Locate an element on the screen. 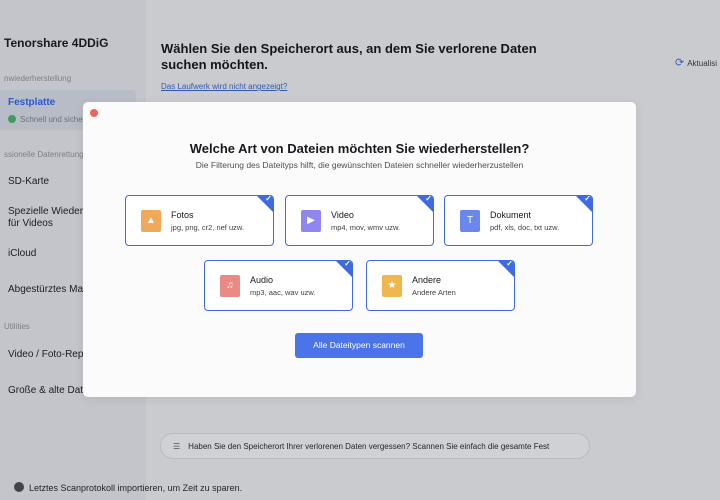 This screenshot has width=720, height=500. close-button is located at coordinates (94, 113).